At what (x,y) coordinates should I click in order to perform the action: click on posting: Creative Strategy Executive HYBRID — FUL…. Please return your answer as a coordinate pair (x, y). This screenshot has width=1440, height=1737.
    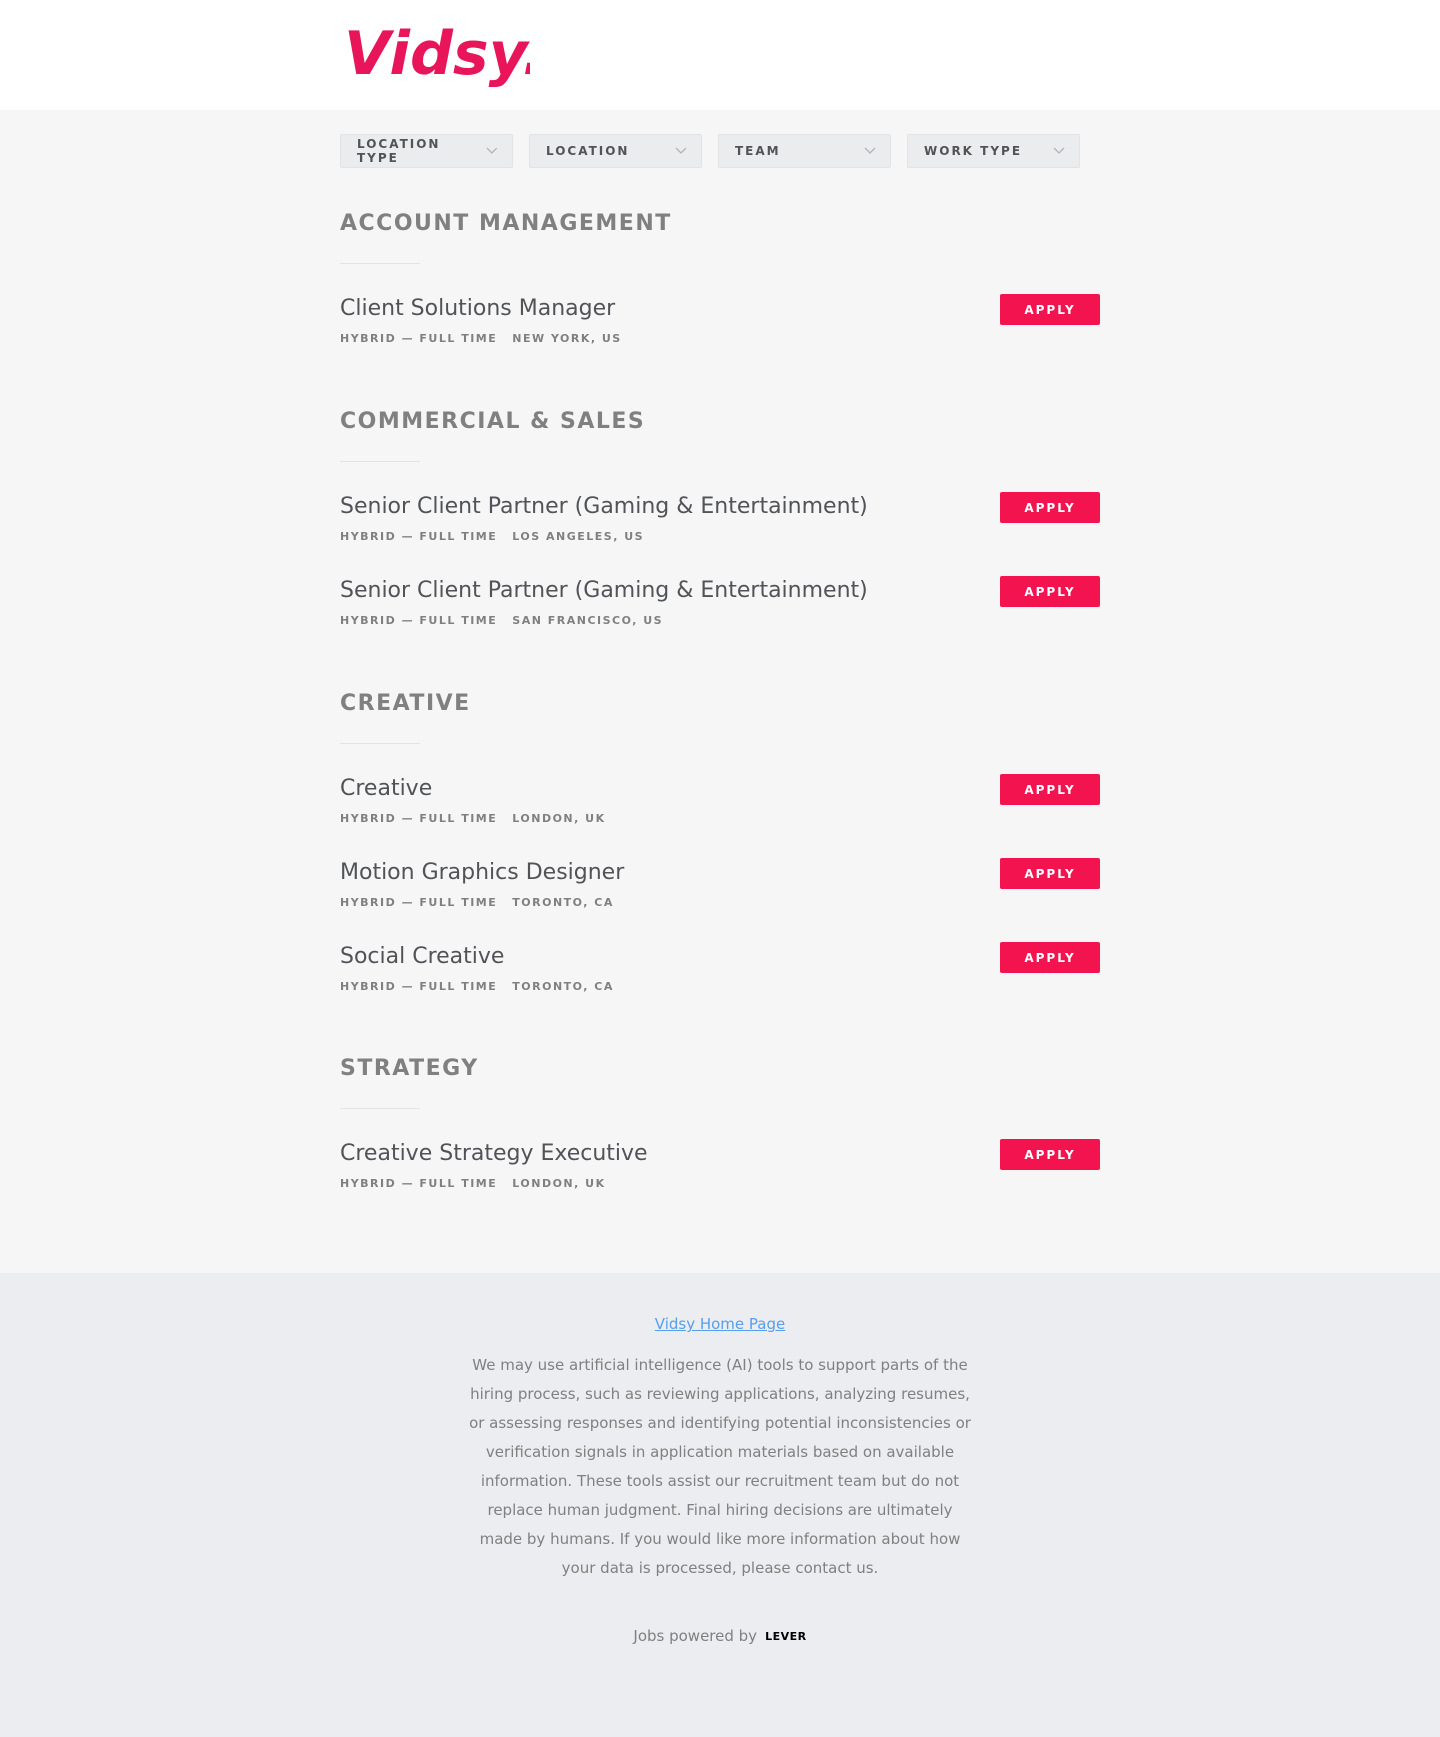
    Looking at the image, I should click on (720, 1181).